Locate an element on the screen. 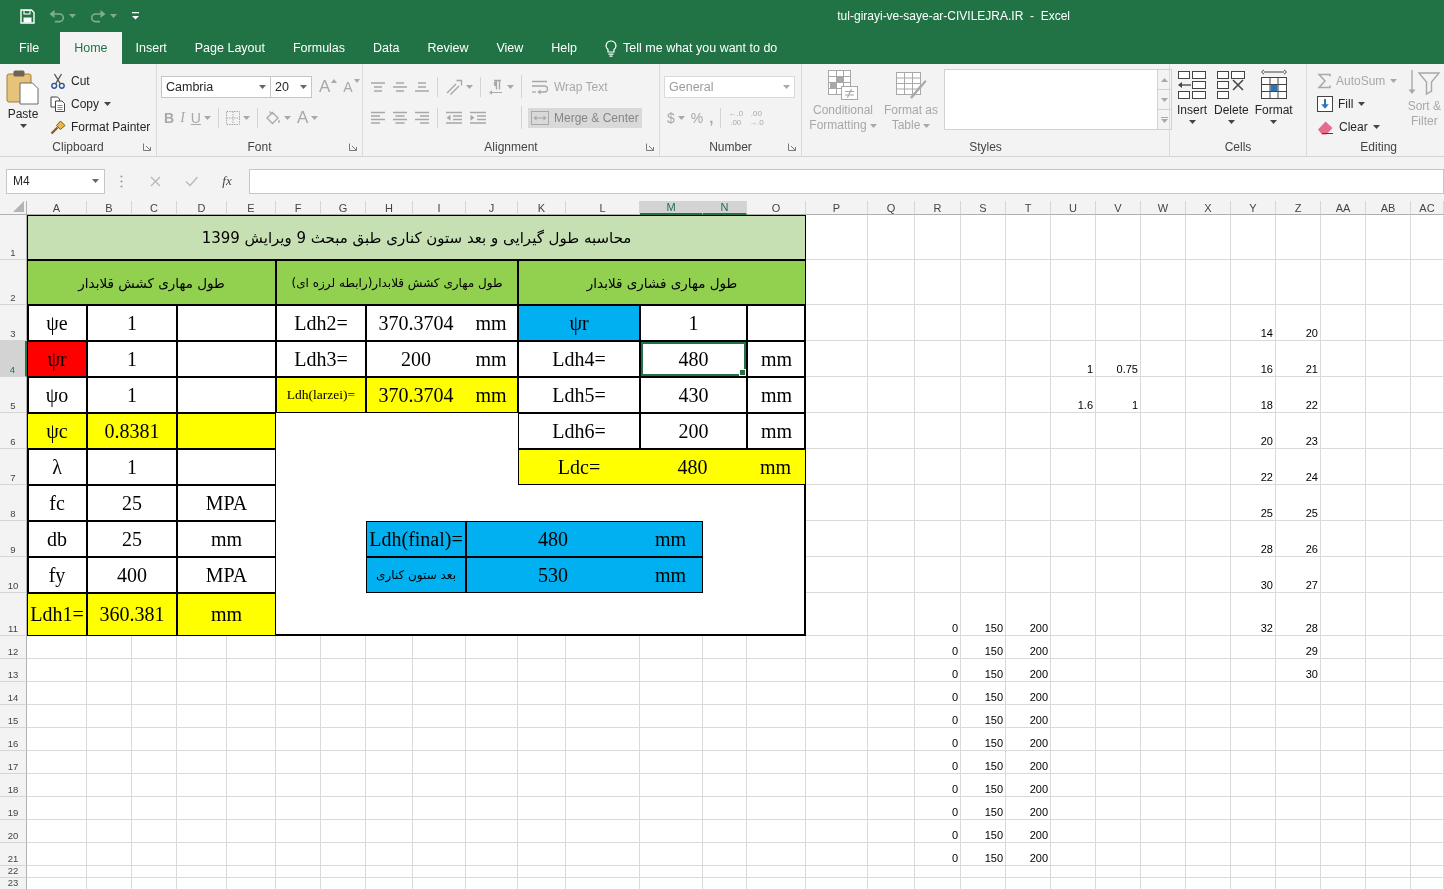  row-header: 8 is located at coordinates (13, 503).